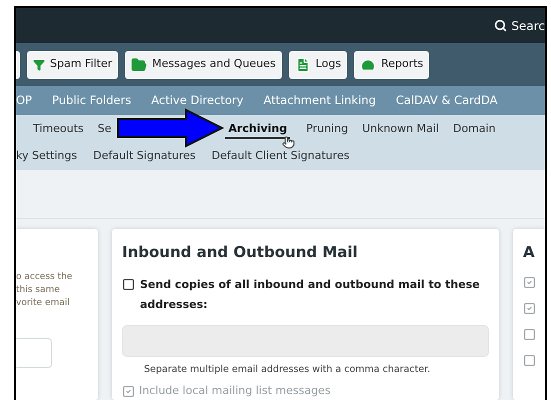  What do you see at coordinates (501, 25) in the screenshot?
I see `search-icon` at bounding box center [501, 25].